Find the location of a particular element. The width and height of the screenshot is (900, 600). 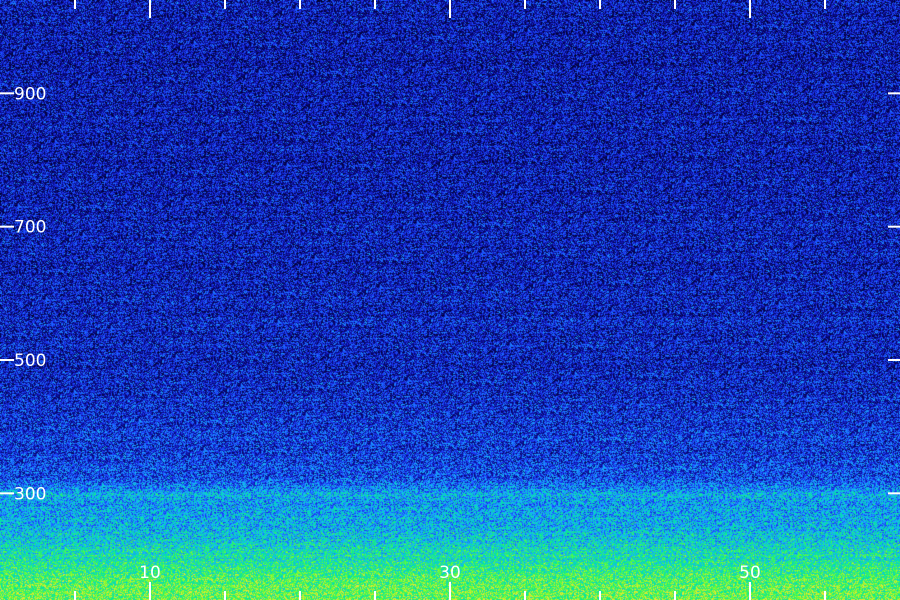

x-tick-label: 10 is located at coordinates (150, 573).